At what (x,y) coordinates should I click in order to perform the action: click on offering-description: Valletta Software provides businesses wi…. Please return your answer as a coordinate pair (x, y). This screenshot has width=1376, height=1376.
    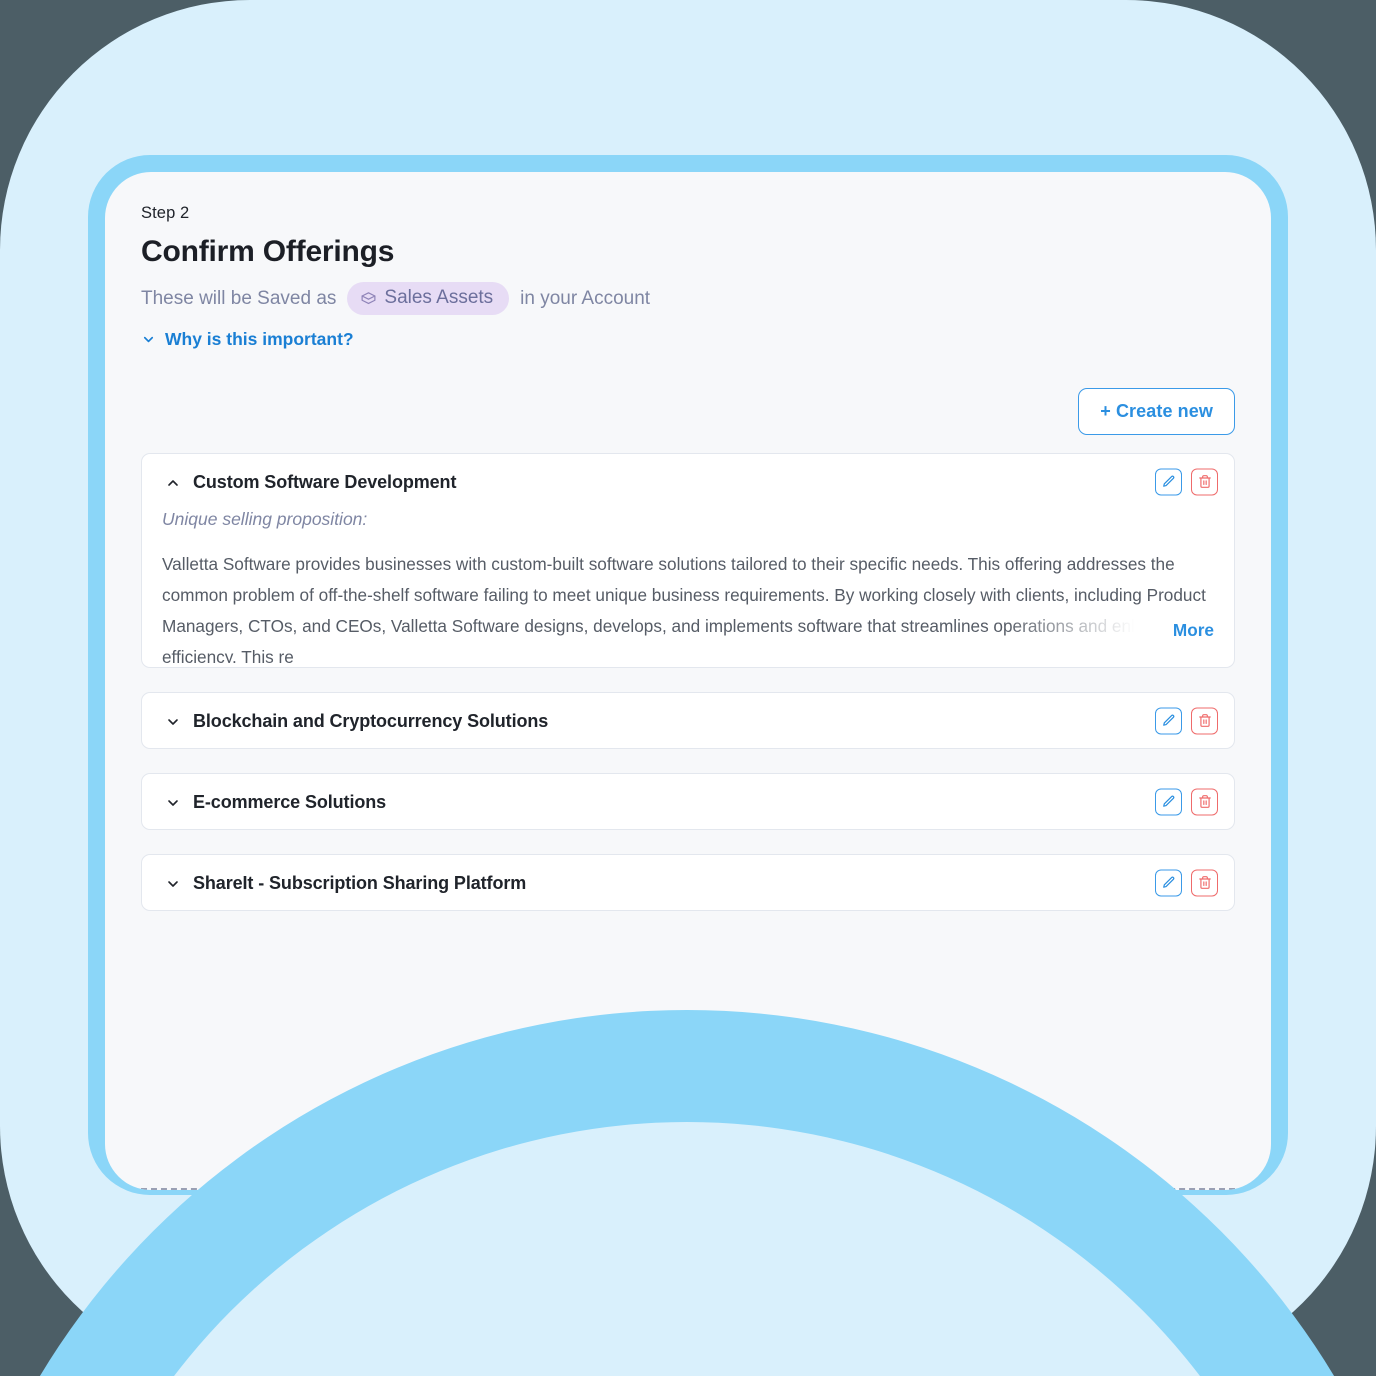
    Looking at the image, I should click on (684, 608).